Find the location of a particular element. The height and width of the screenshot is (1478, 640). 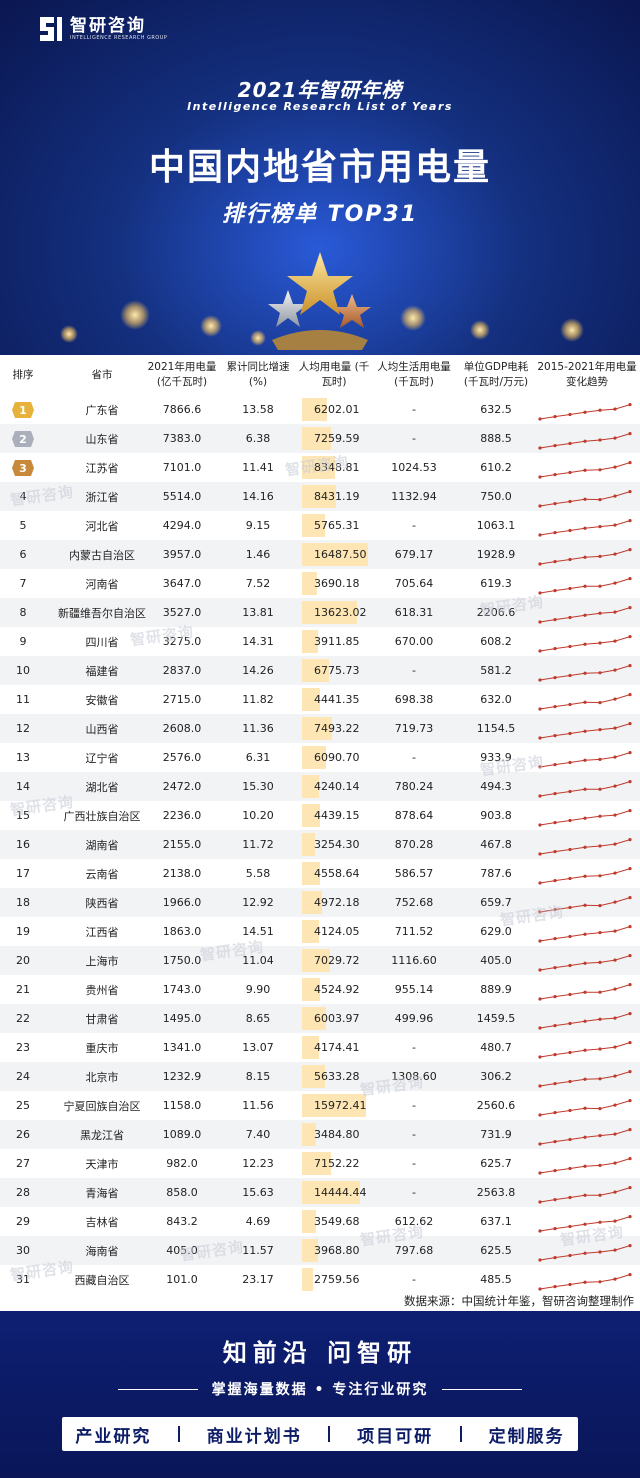

rank-cell: 14 is located at coordinates (23, 786).